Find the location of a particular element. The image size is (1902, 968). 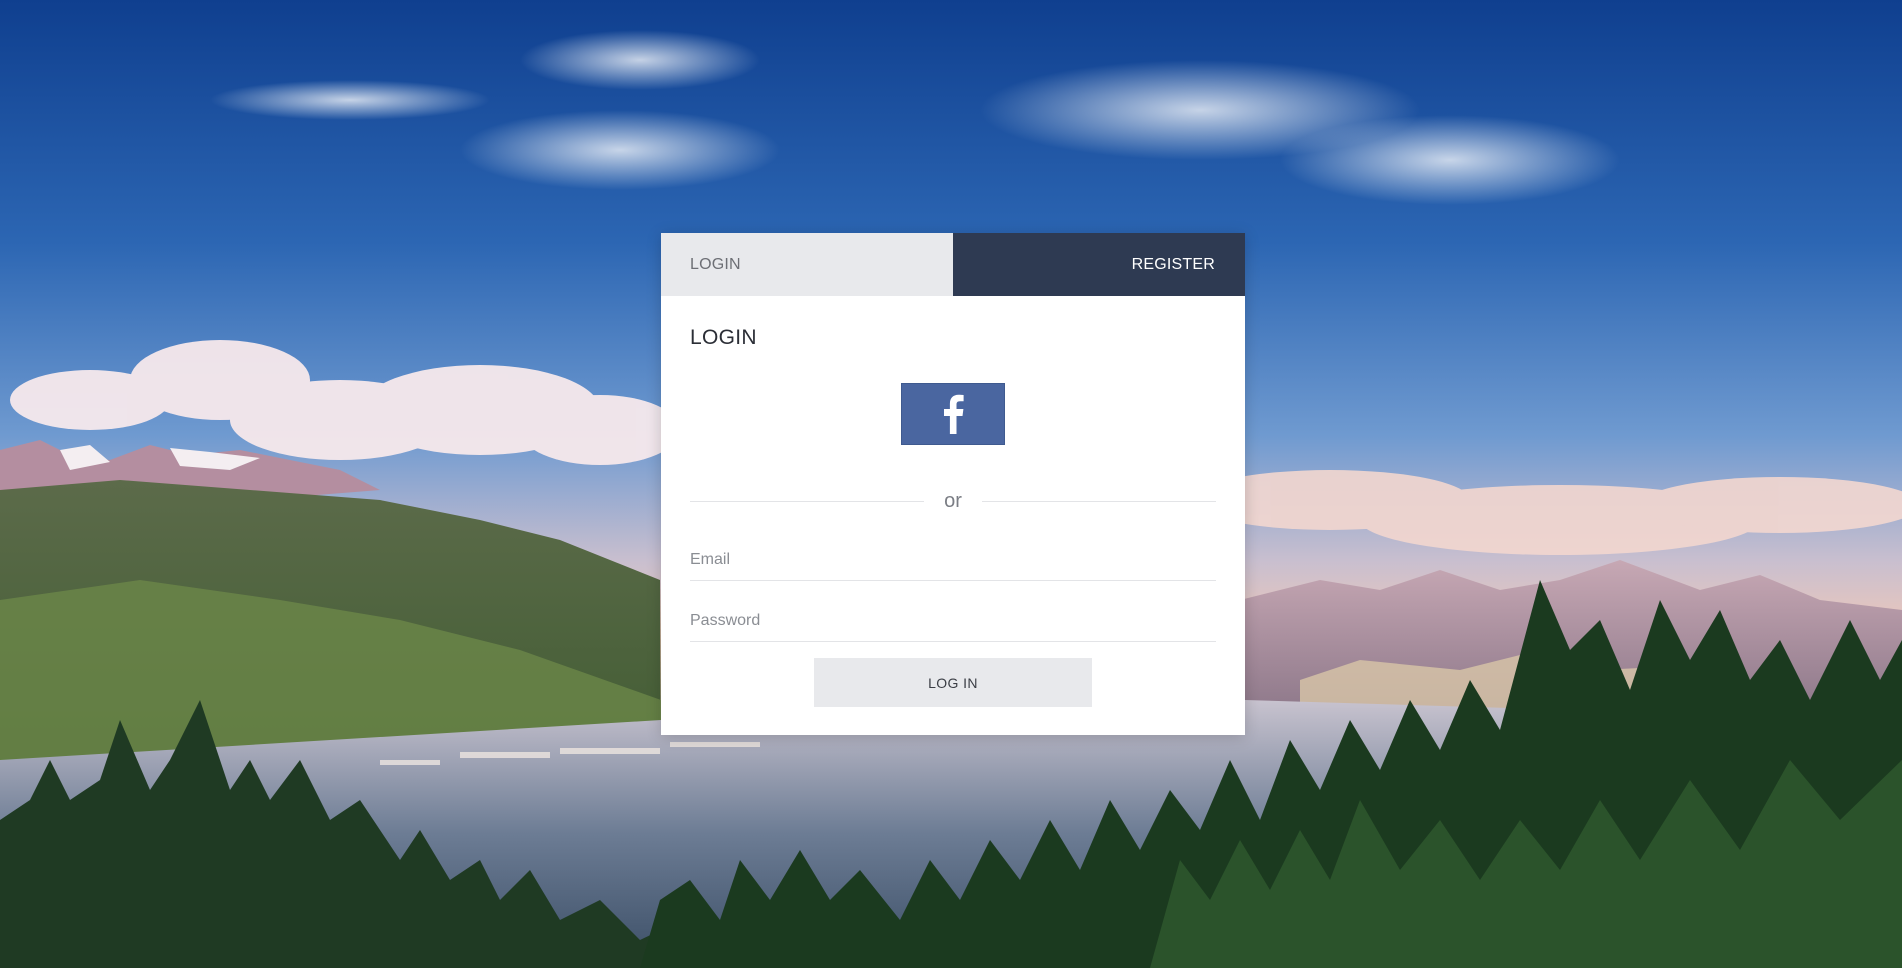

tab-login-label: LOGIN is located at coordinates (715, 264).